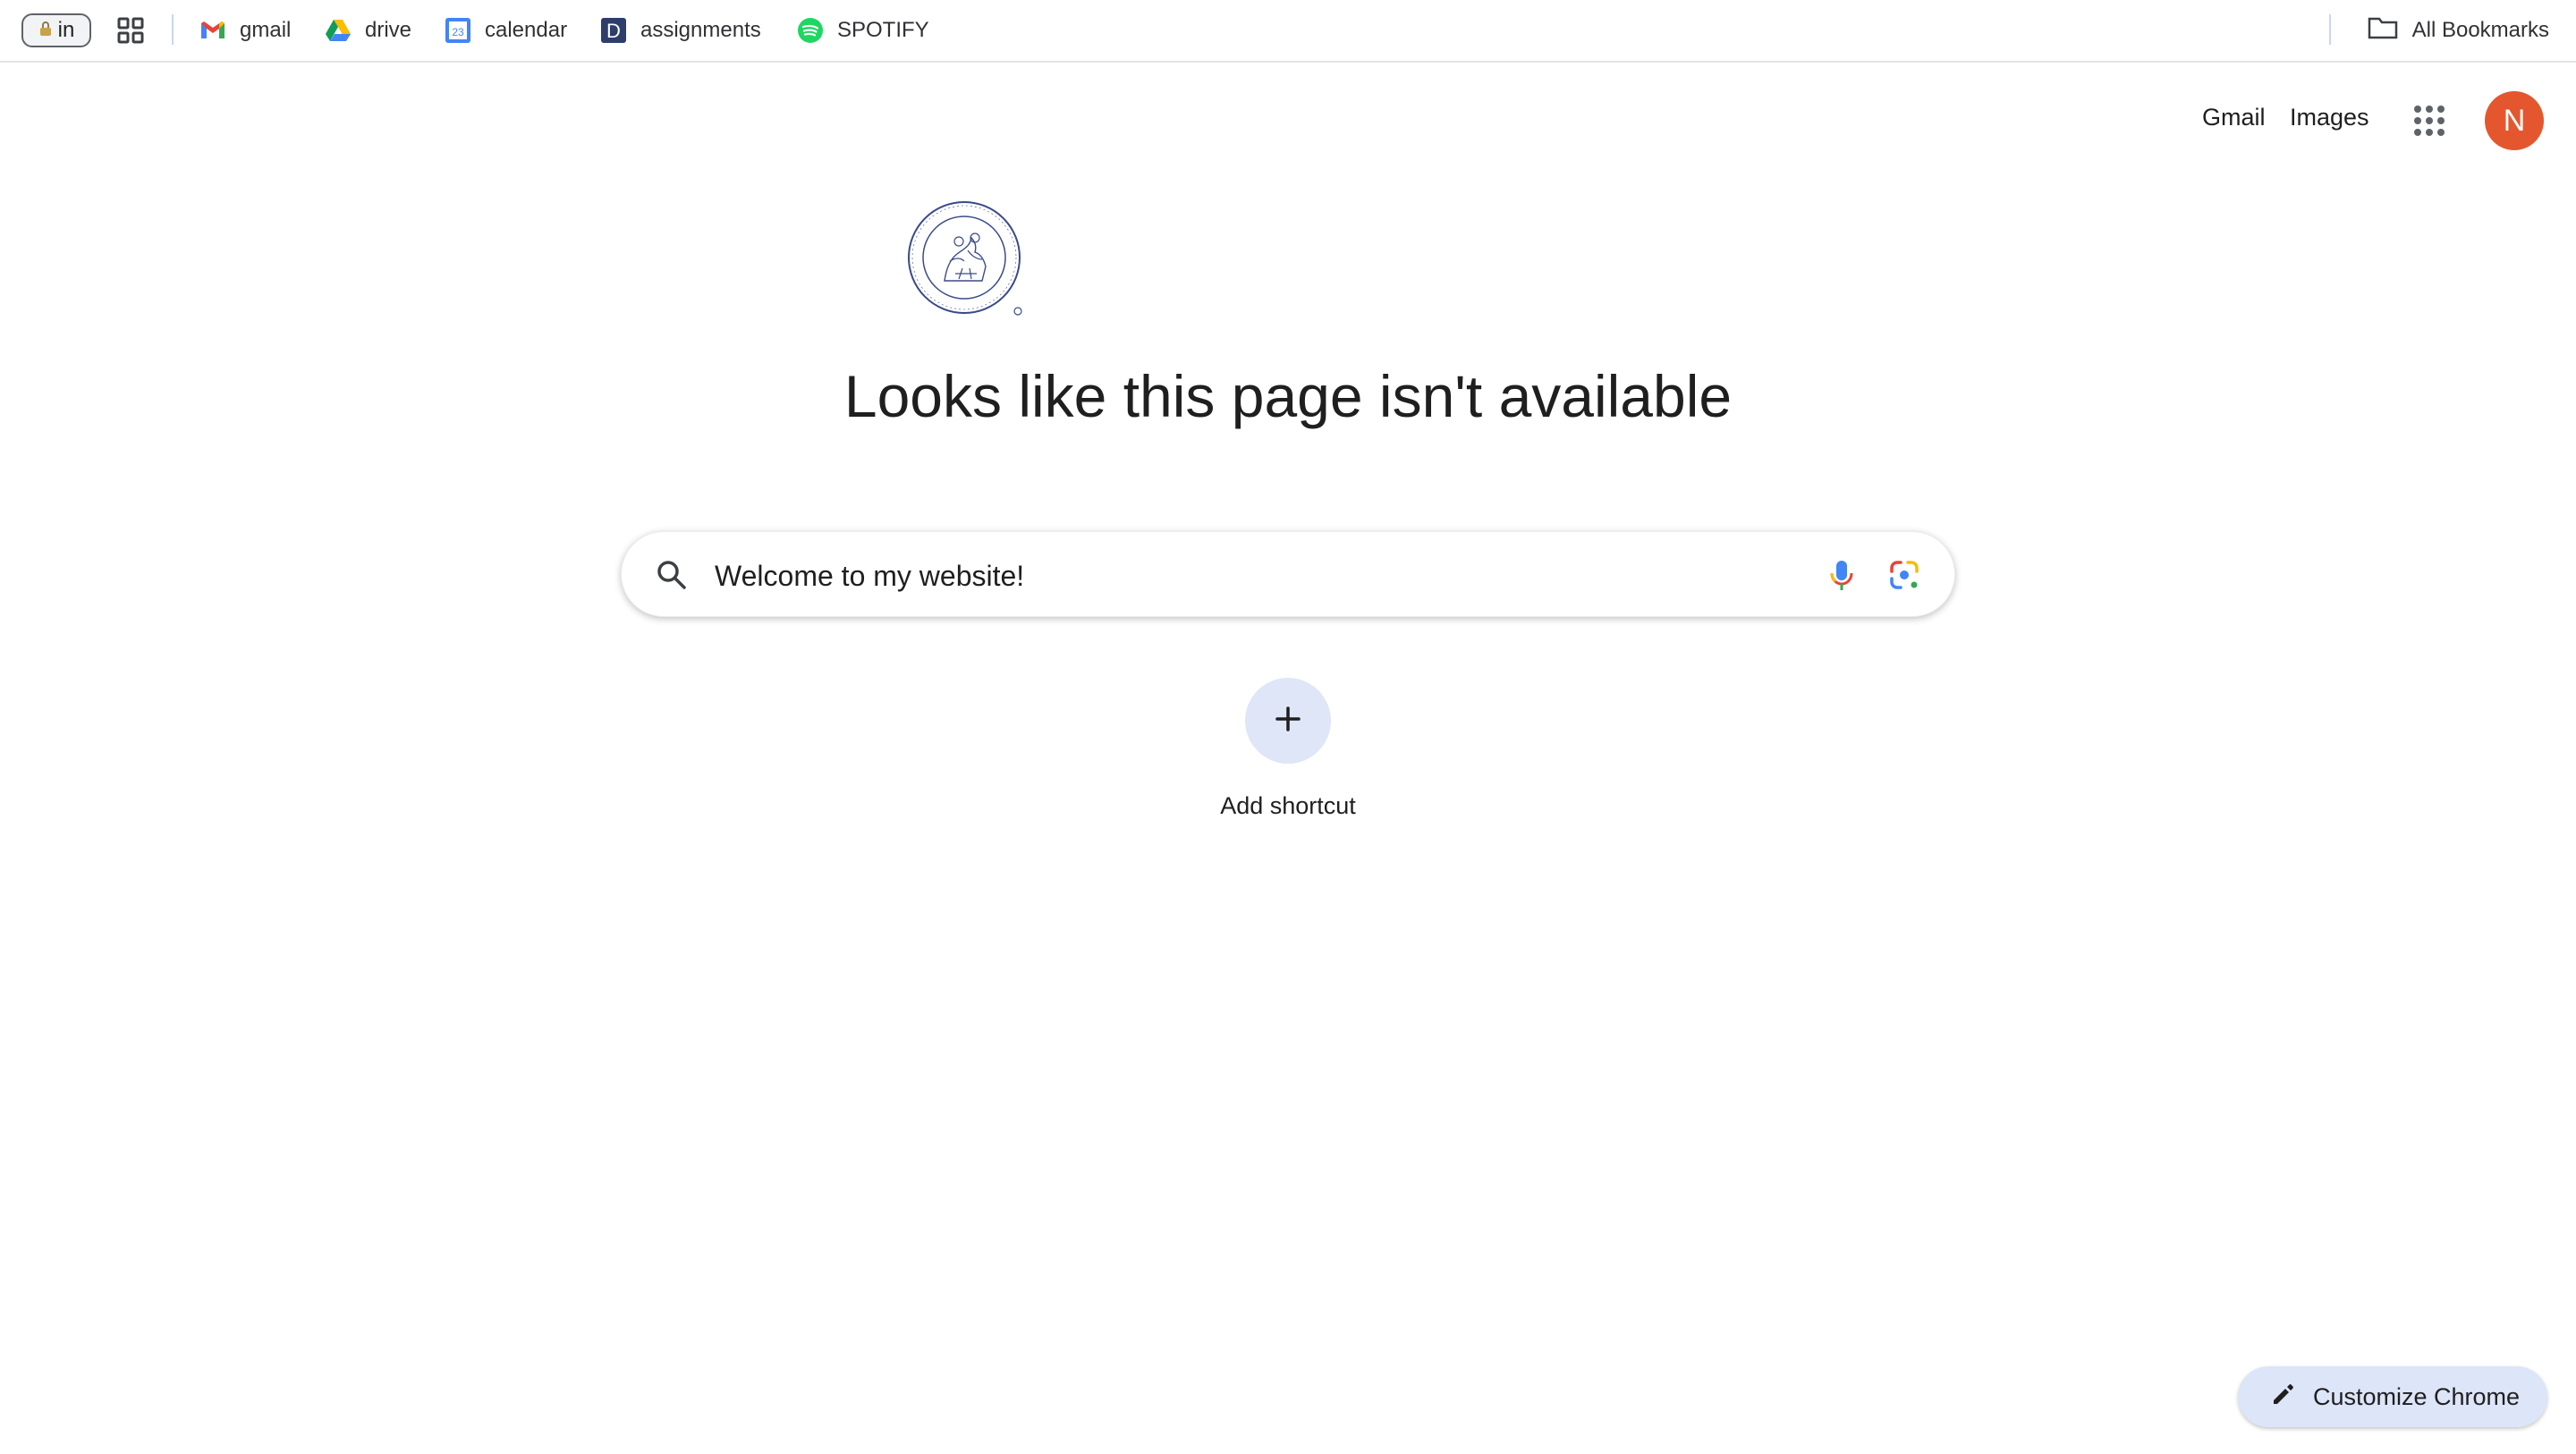 The width and height of the screenshot is (2576, 1454). What do you see at coordinates (1904, 575) in the screenshot?
I see `google-lens-icon` at bounding box center [1904, 575].